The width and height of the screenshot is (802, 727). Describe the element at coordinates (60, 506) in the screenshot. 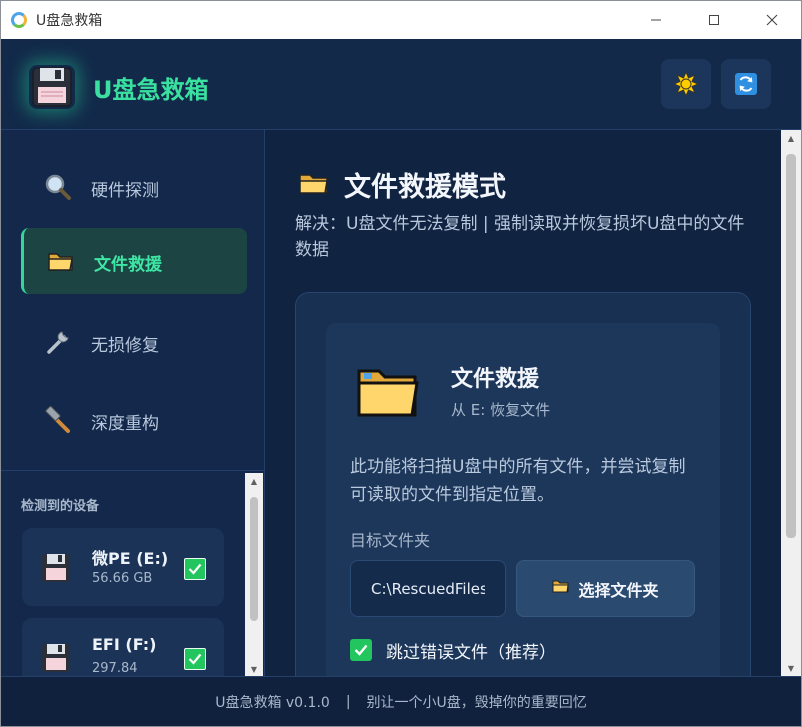

I see `devices-title: 检测到的设备` at that location.